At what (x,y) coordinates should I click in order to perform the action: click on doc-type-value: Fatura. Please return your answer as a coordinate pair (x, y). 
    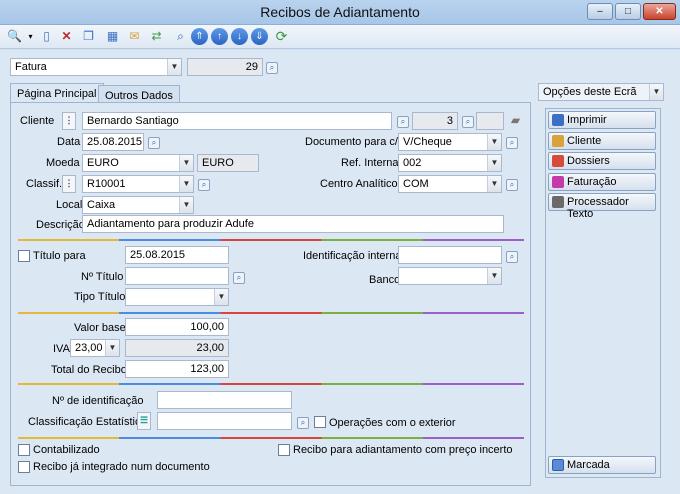
    Looking at the image, I should click on (31, 67).